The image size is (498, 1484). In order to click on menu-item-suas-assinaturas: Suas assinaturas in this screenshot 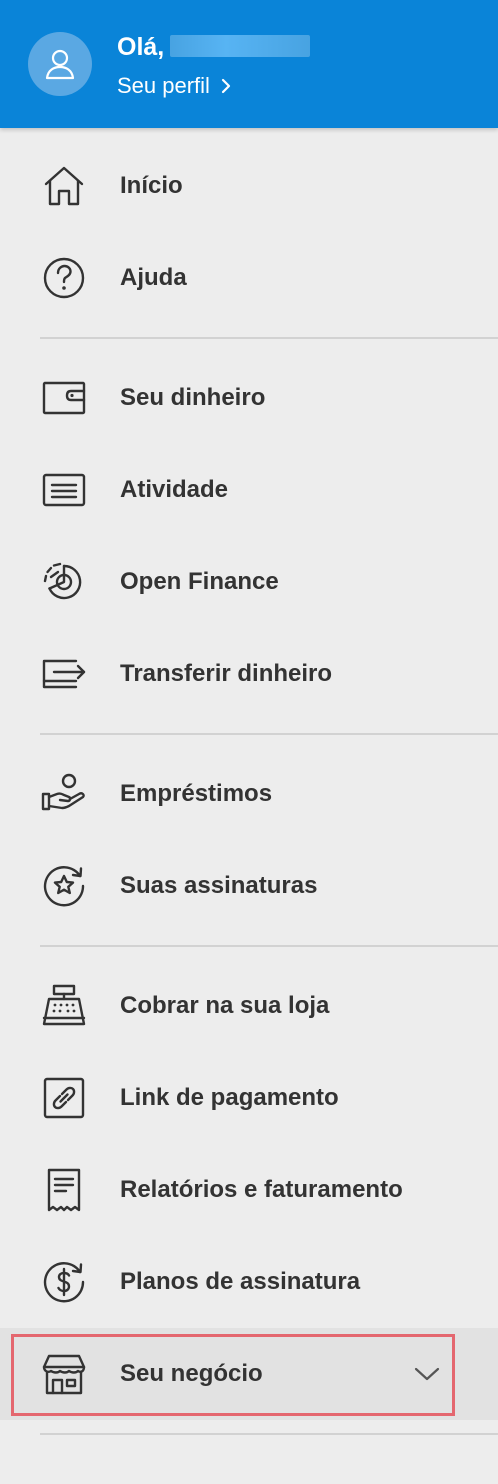, I will do `click(249, 886)`.